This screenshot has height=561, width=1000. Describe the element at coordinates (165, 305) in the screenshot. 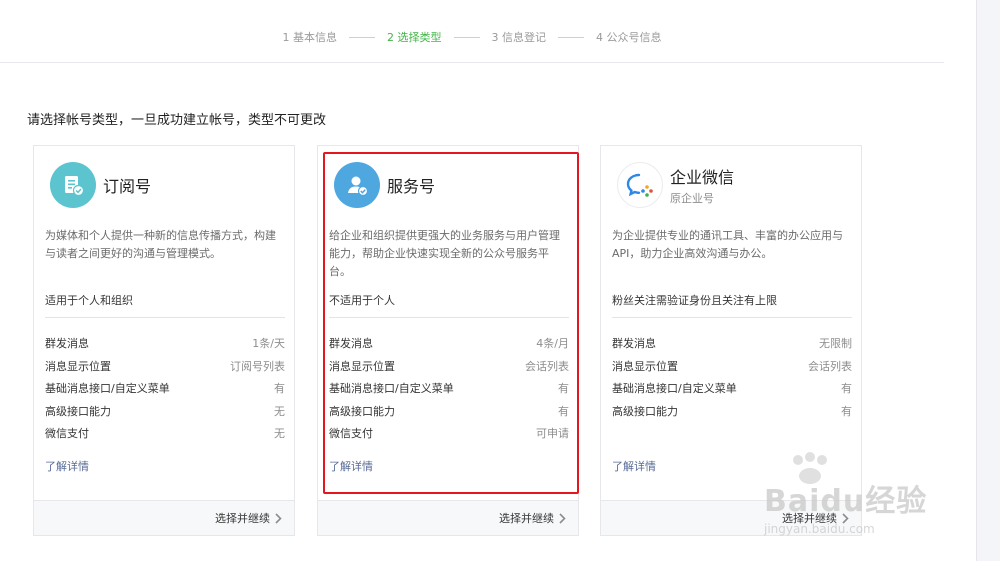

I see `card-suitability: 适用于个人和组织` at that location.